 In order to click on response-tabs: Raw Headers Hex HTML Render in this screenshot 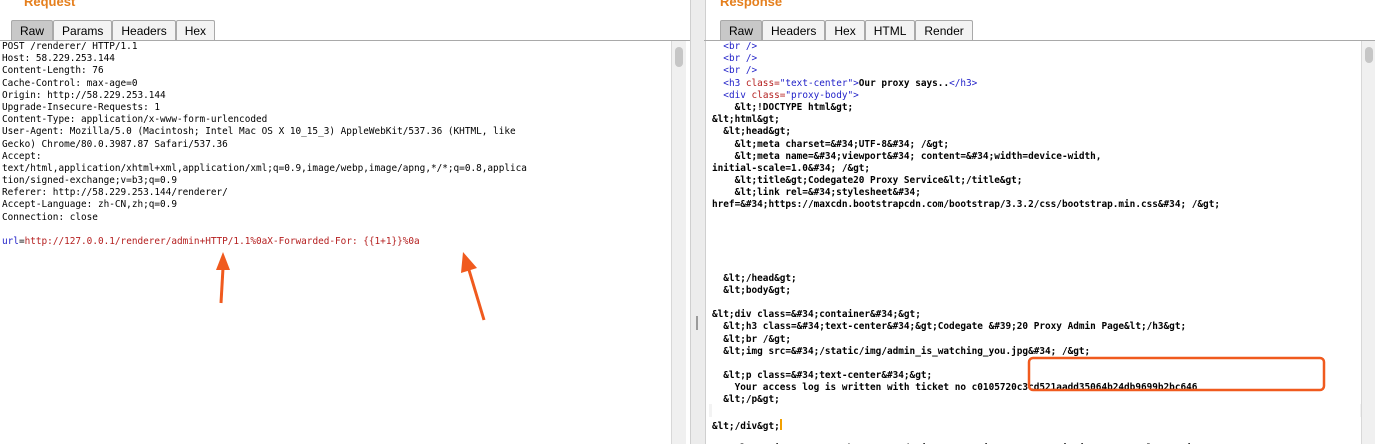, I will do `click(846, 30)`.